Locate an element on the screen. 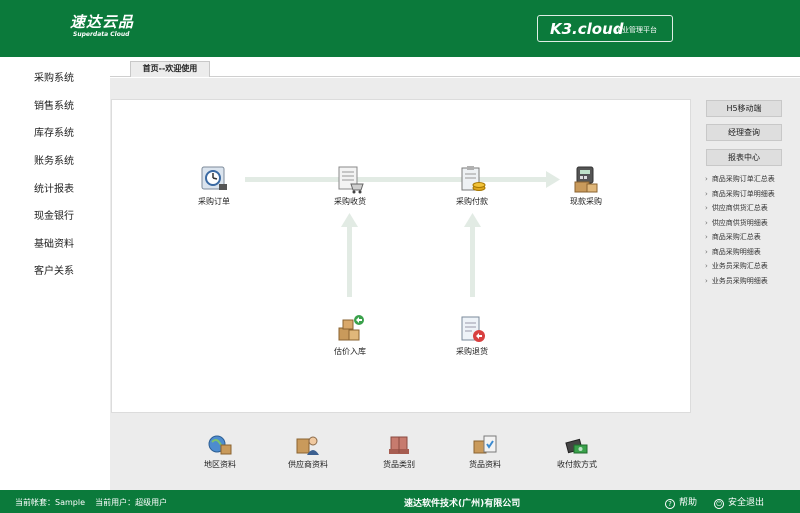 The height and width of the screenshot is (513, 800). report-link-salesman-summary: › 业务员采购汇总表 is located at coordinates (736, 266).